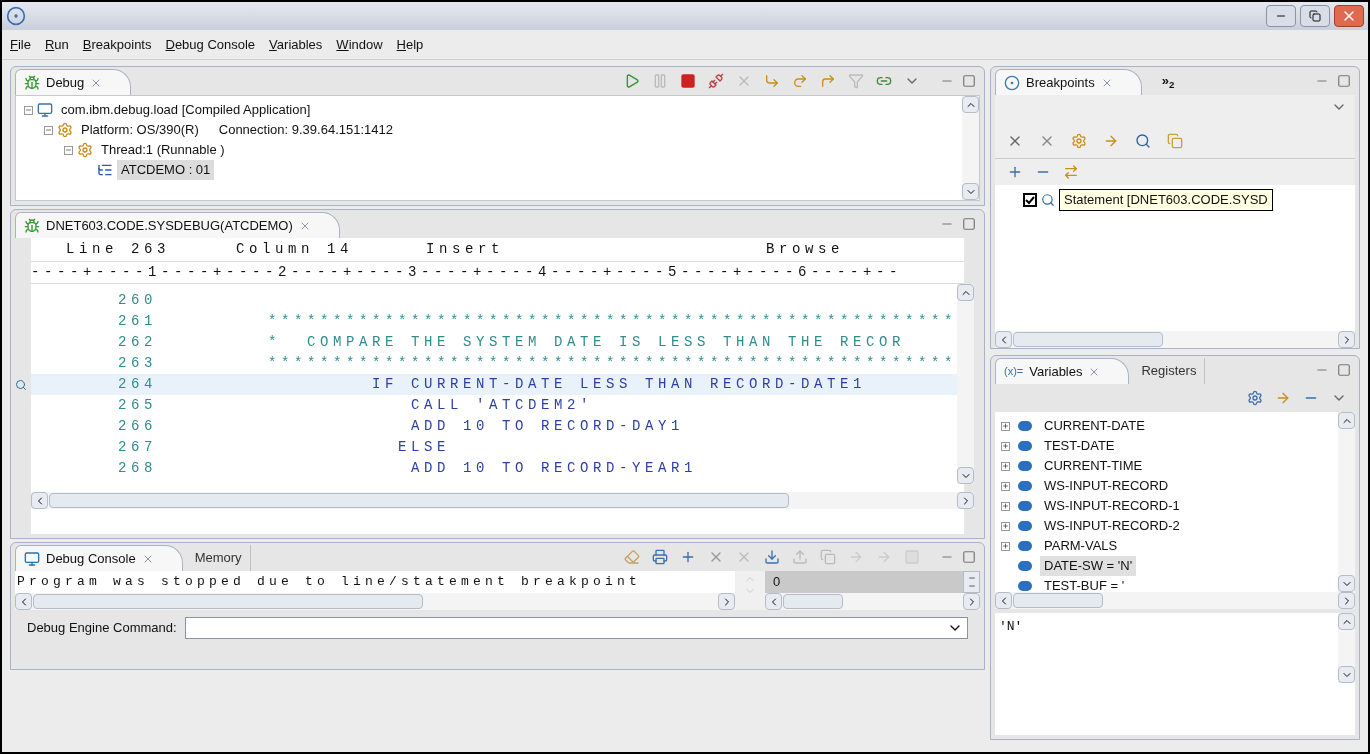  What do you see at coordinates (660, 81) in the screenshot?
I see `pause-icon` at bounding box center [660, 81].